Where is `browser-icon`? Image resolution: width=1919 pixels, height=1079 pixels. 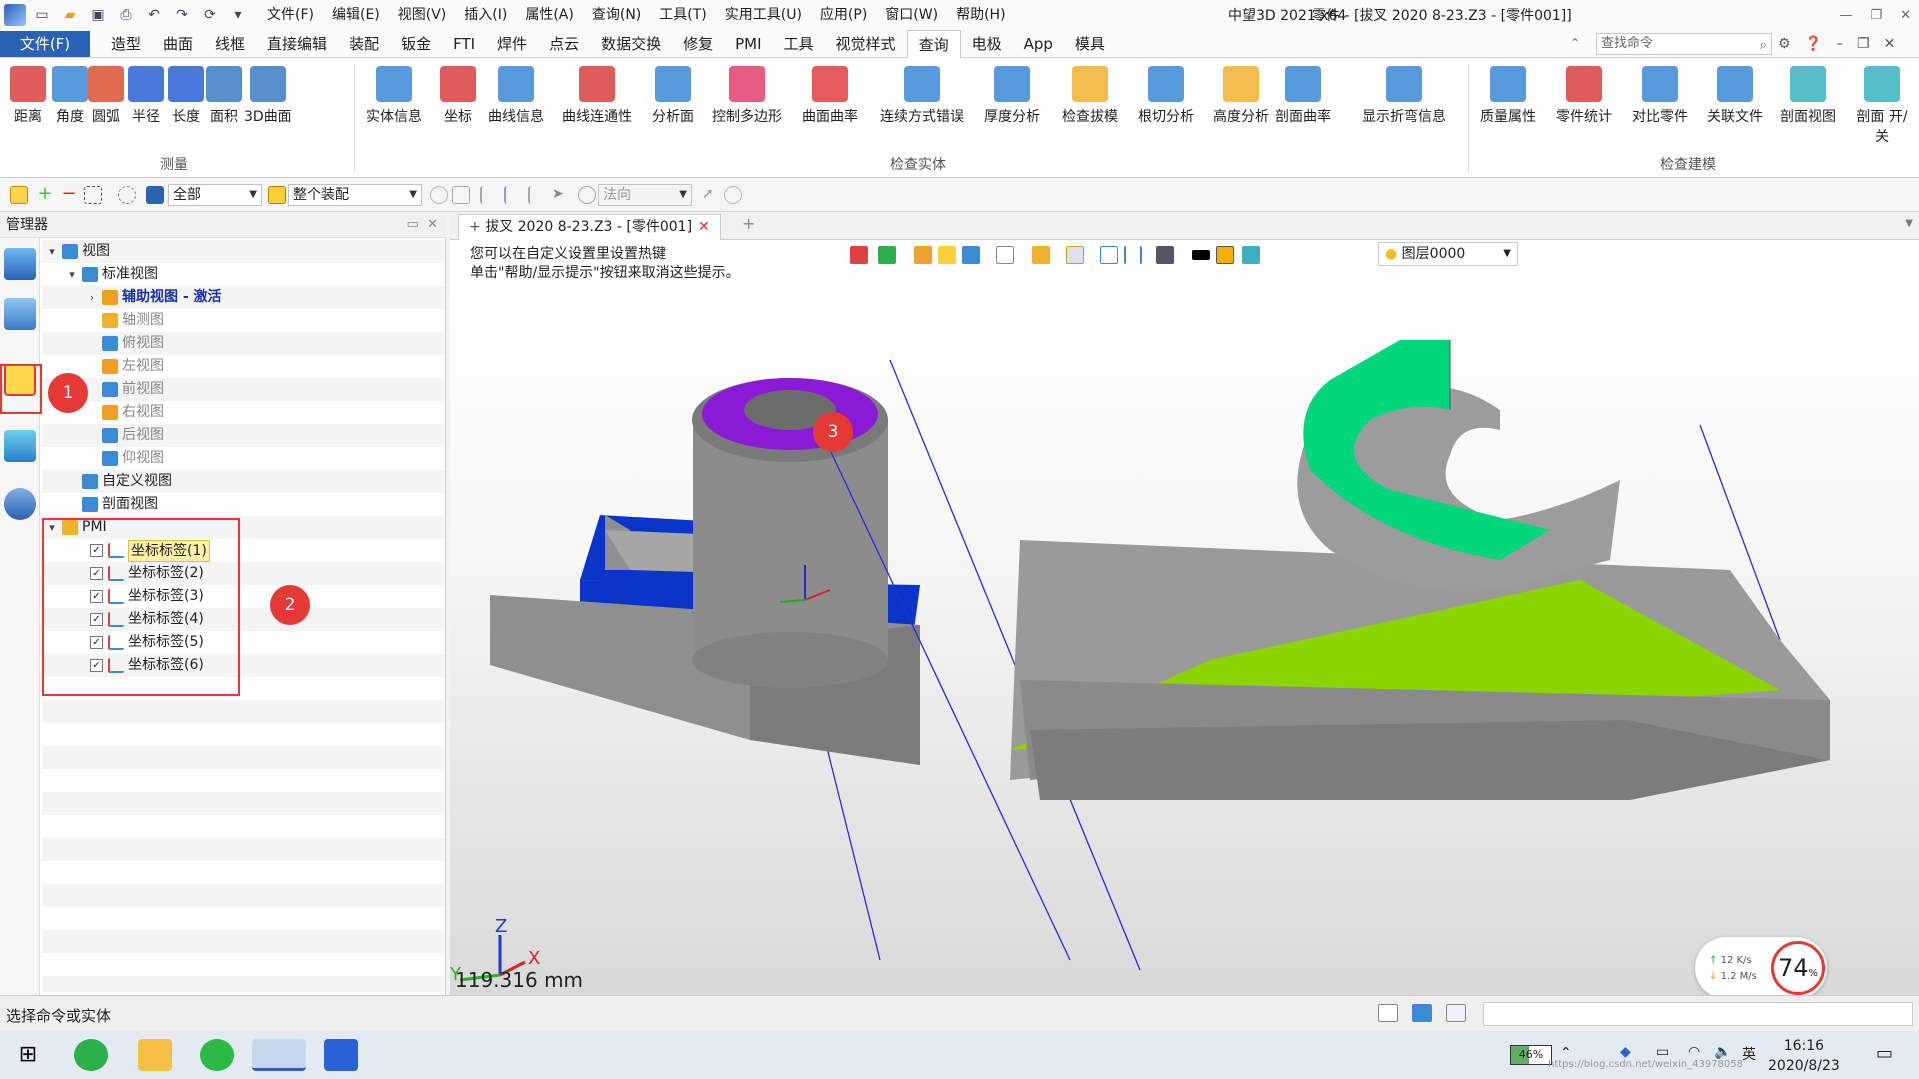
browser-icon is located at coordinates (91, 1055).